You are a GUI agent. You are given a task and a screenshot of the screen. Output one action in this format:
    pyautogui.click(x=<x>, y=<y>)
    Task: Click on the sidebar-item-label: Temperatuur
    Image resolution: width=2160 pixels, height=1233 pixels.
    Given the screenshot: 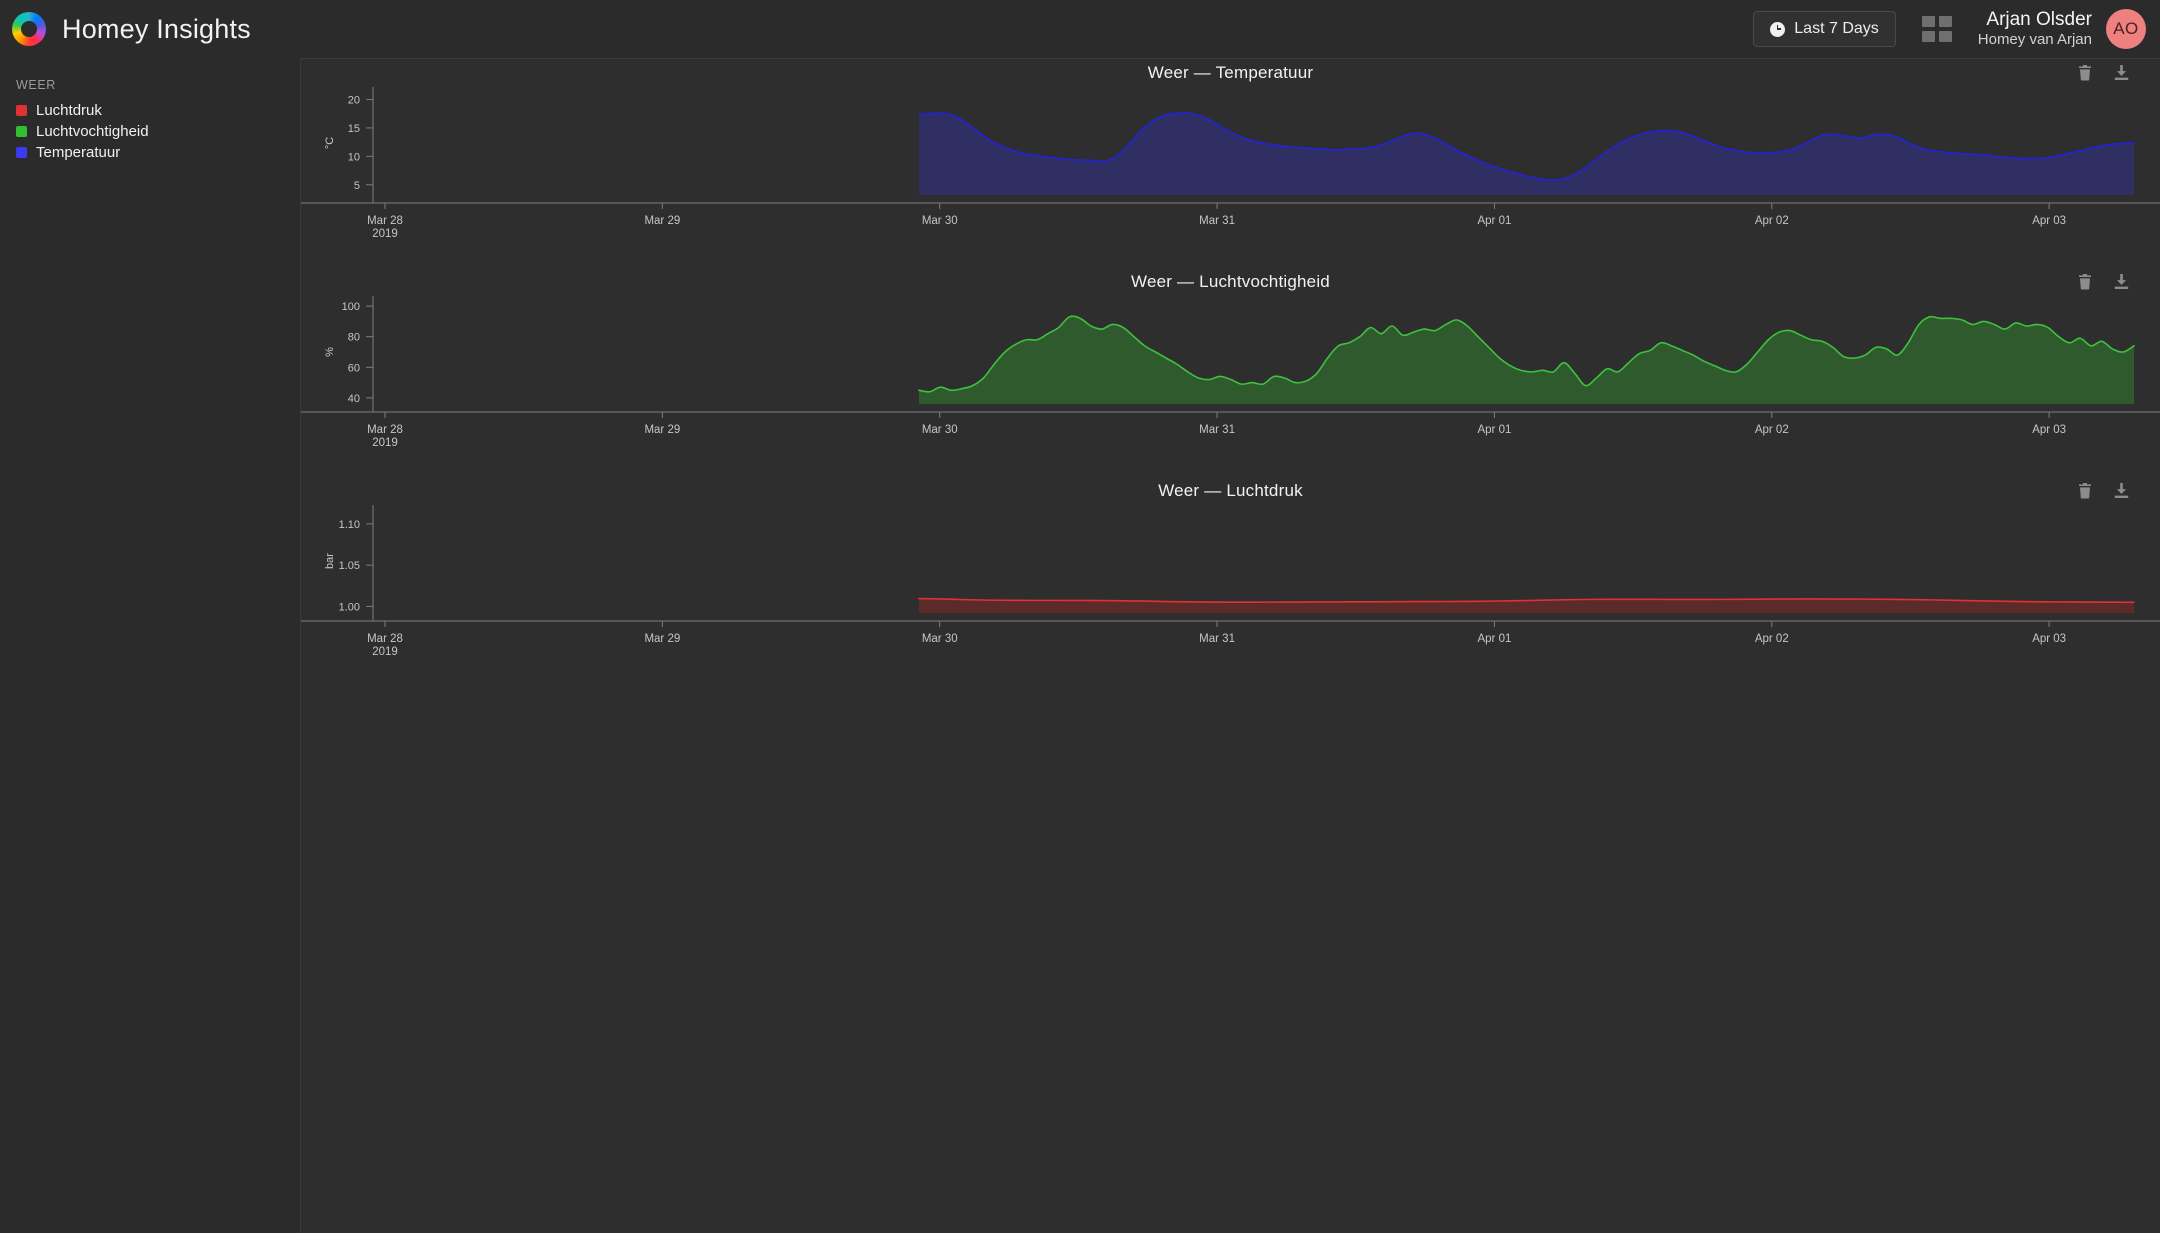 What is the action you would take?
    pyautogui.click(x=78, y=152)
    